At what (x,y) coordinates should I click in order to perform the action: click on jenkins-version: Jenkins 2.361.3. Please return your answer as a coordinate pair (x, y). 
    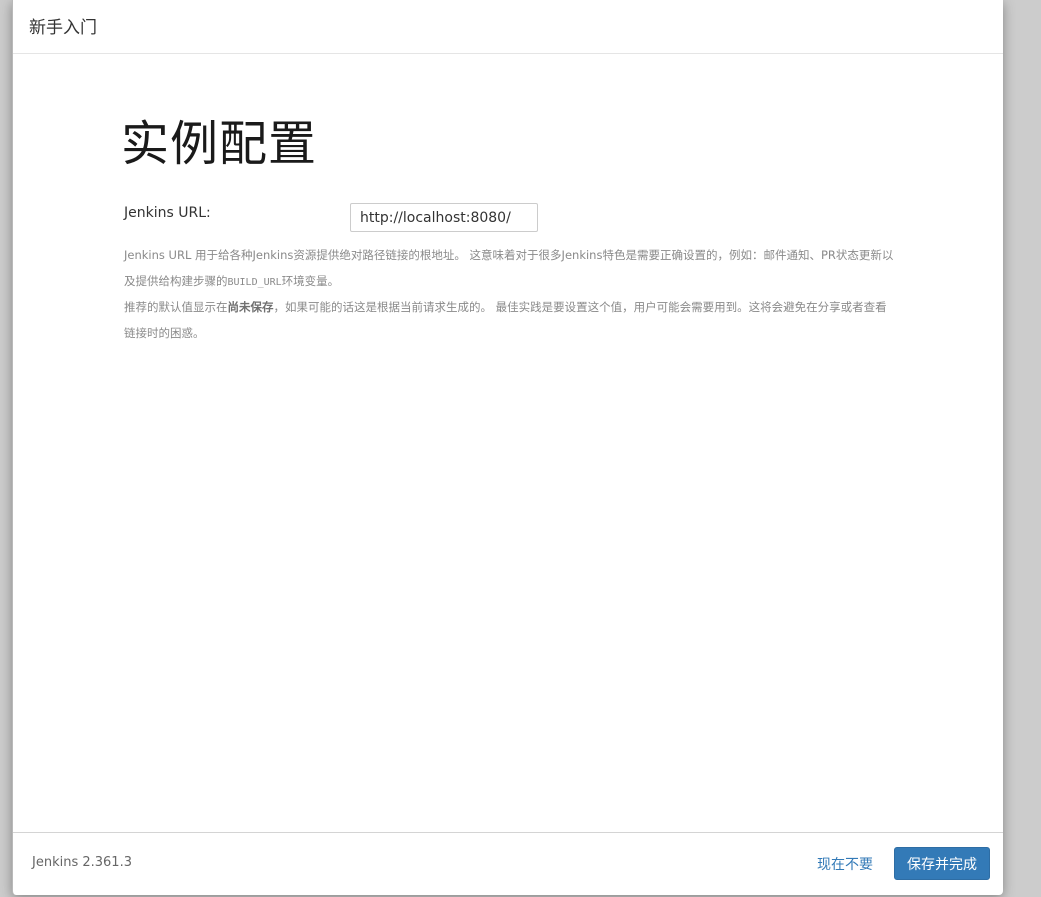
    Looking at the image, I should click on (82, 862).